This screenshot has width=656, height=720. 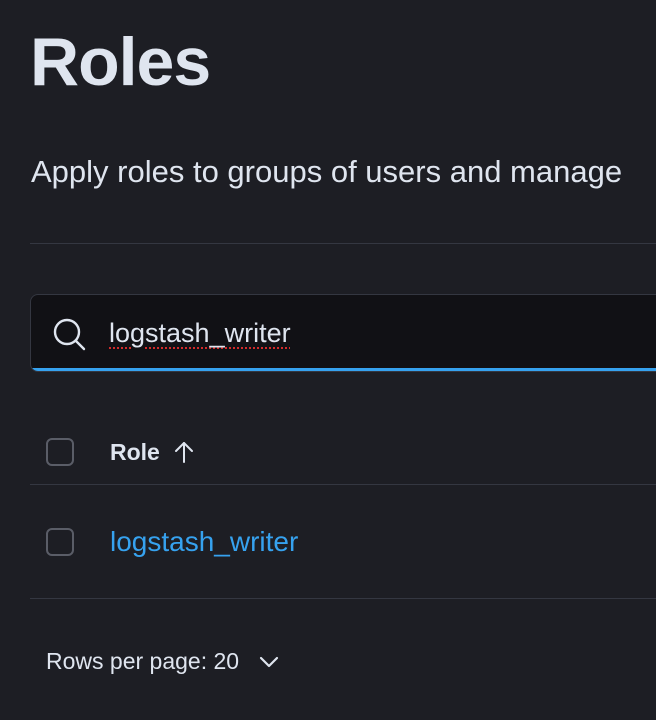 I want to click on arrow-up-icon, so click(x=183, y=452).